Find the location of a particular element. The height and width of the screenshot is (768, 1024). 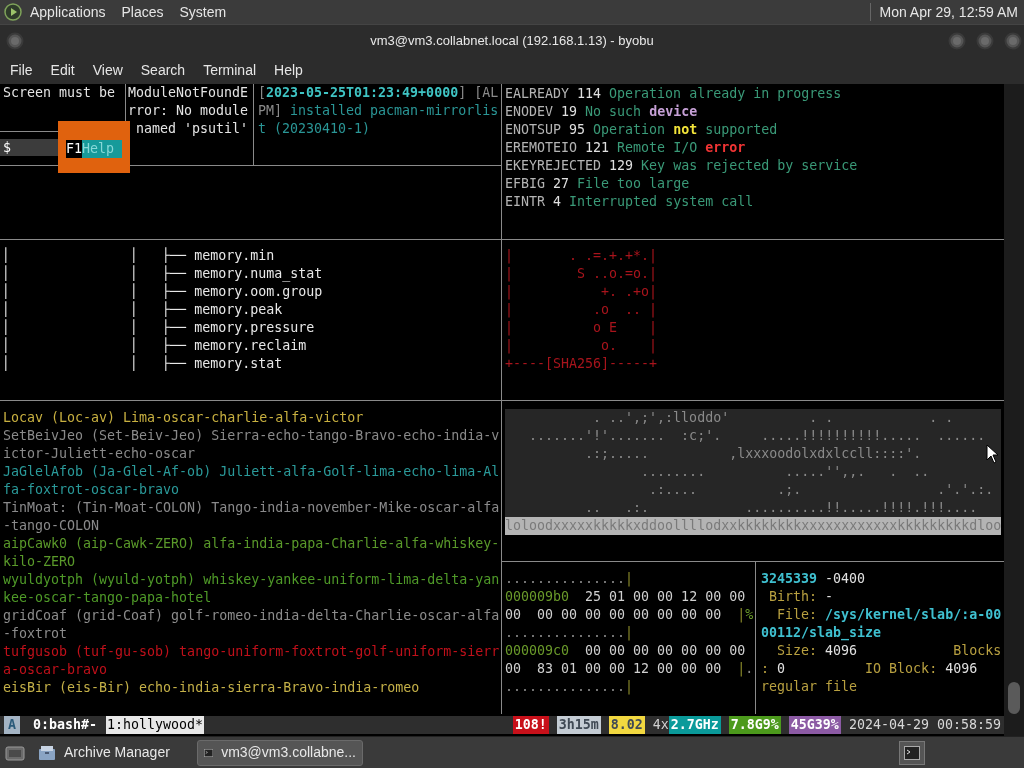

status-clock: 2024-04-29 00:58:59 is located at coordinates (924, 725).